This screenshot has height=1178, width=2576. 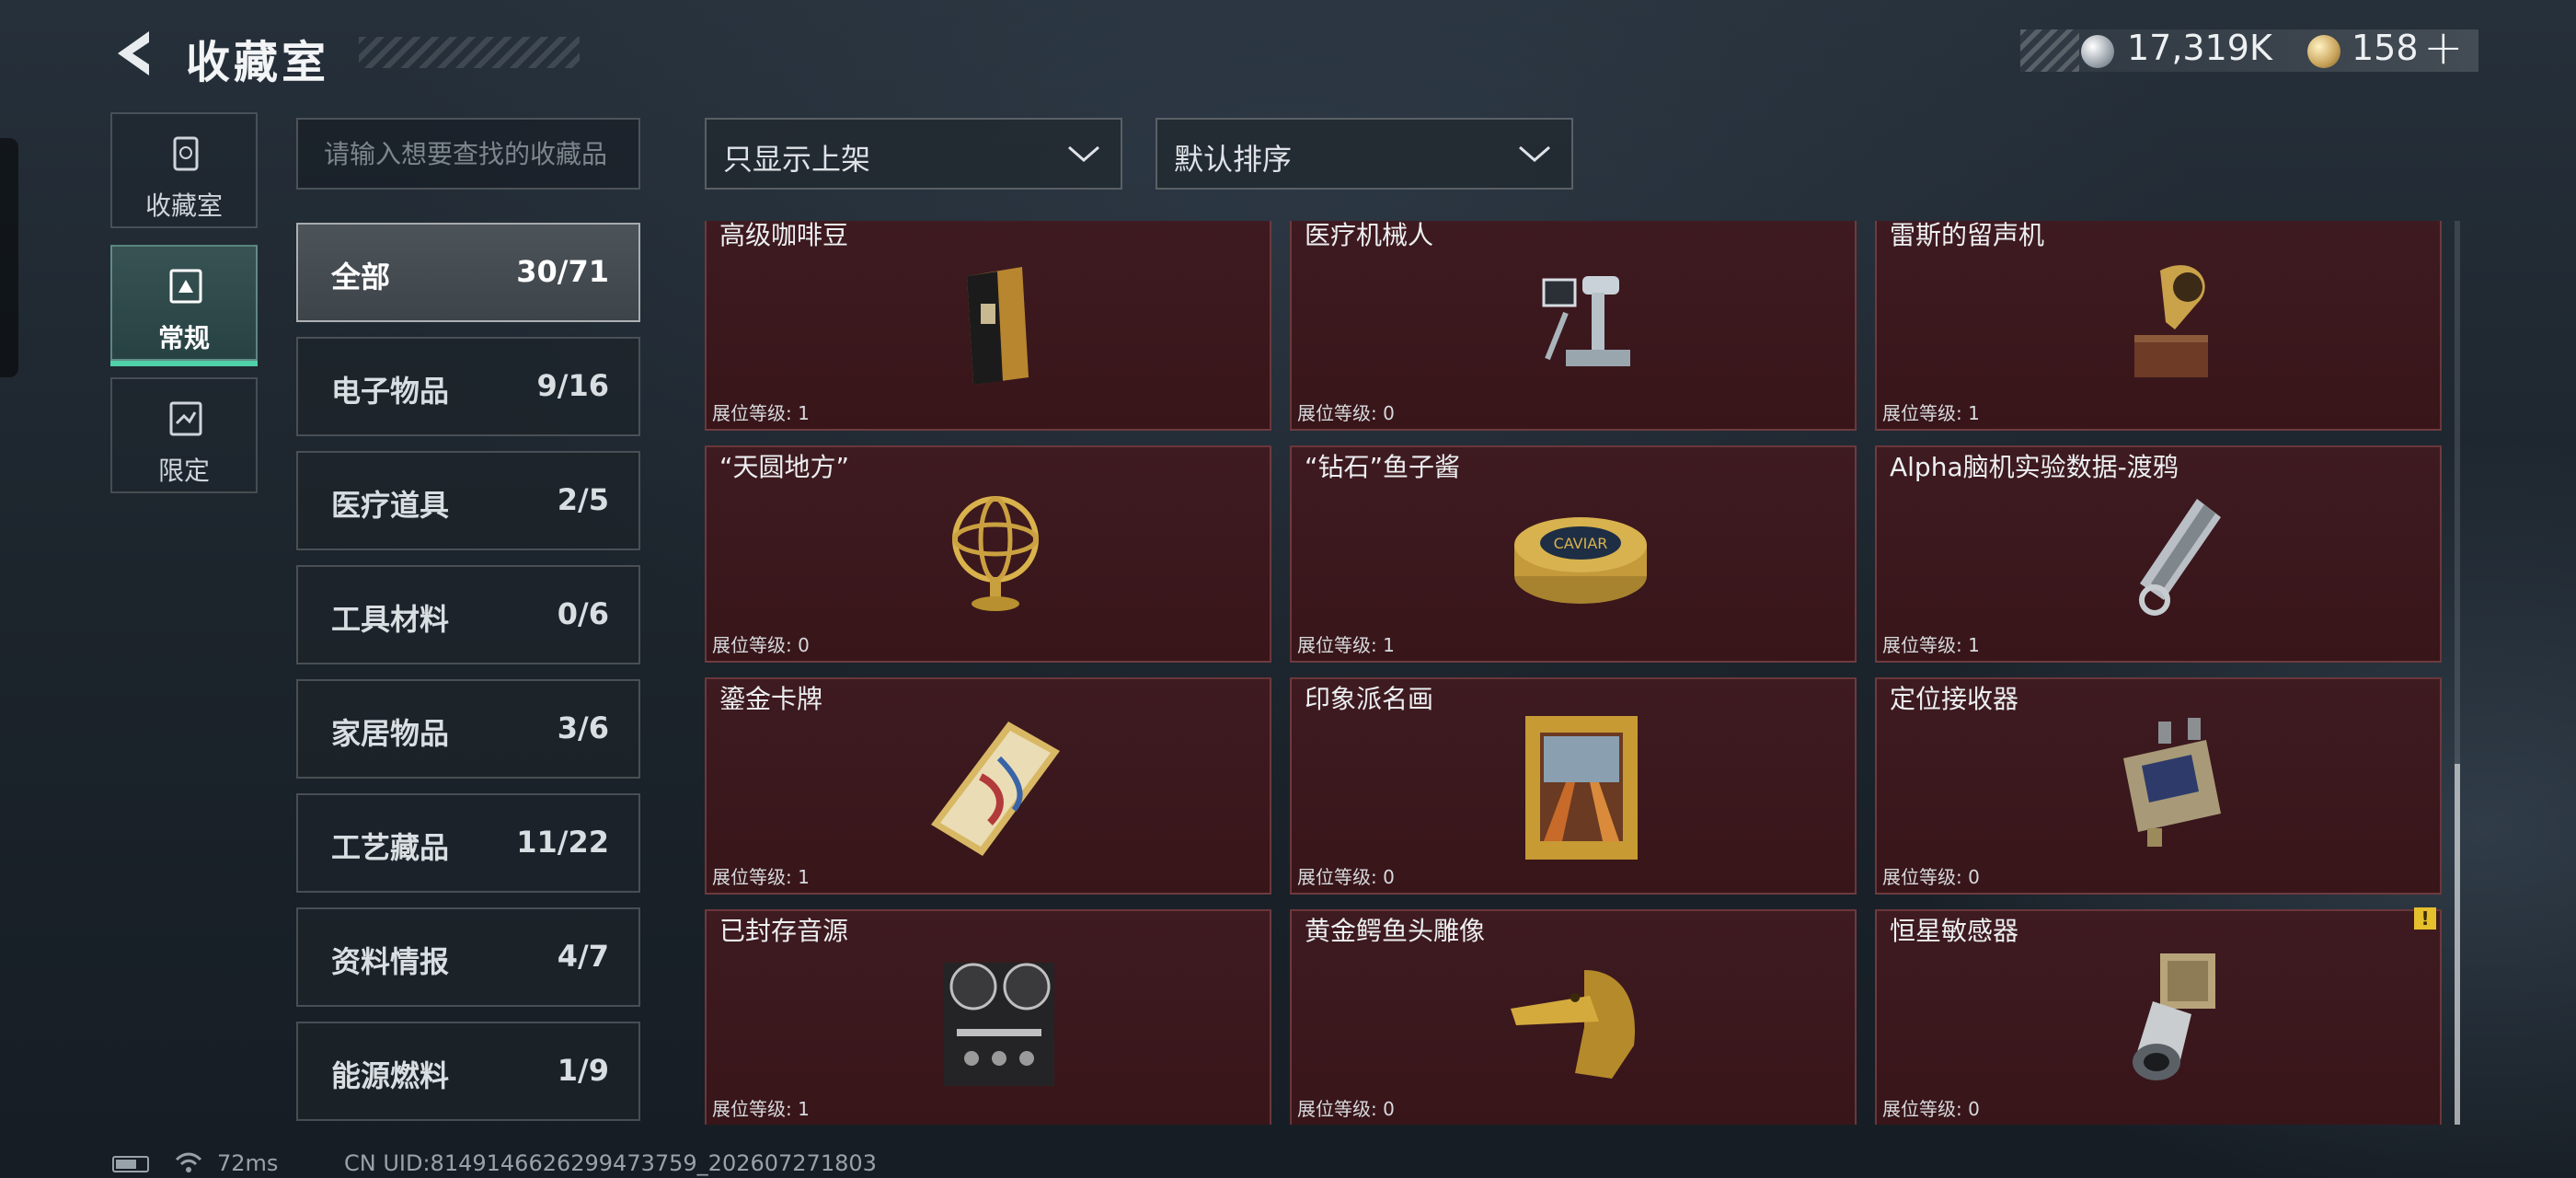 I want to click on limited-icon, so click(x=185, y=418).